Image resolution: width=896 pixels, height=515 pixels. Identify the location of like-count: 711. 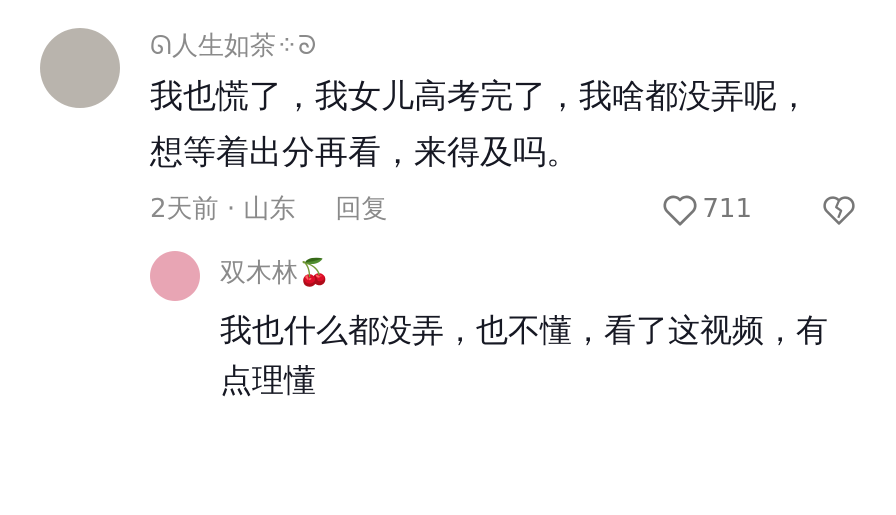
(727, 209).